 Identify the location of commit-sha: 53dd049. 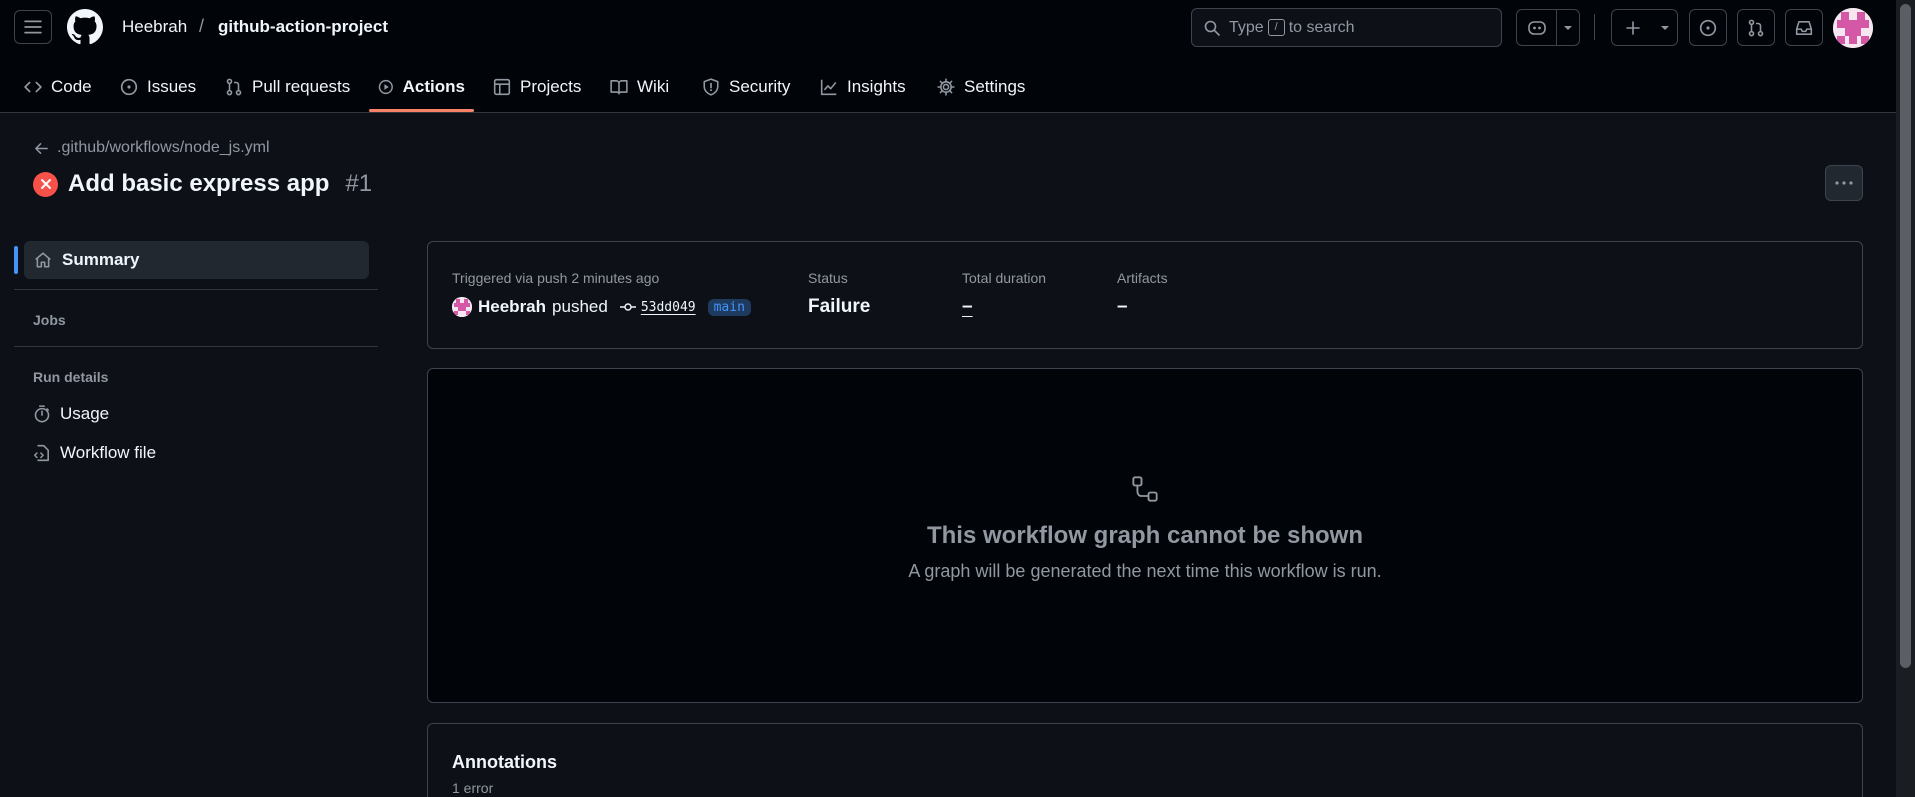
(668, 307).